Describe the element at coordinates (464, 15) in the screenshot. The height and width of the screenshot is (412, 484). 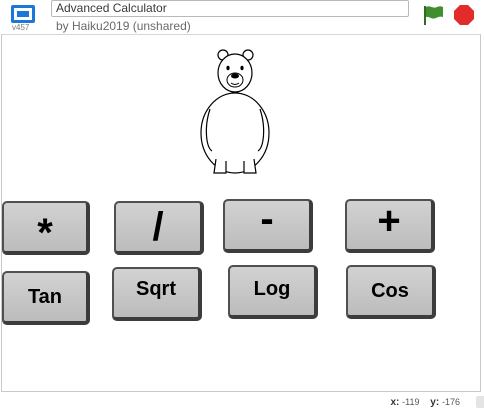
I see `stop-icon` at that location.